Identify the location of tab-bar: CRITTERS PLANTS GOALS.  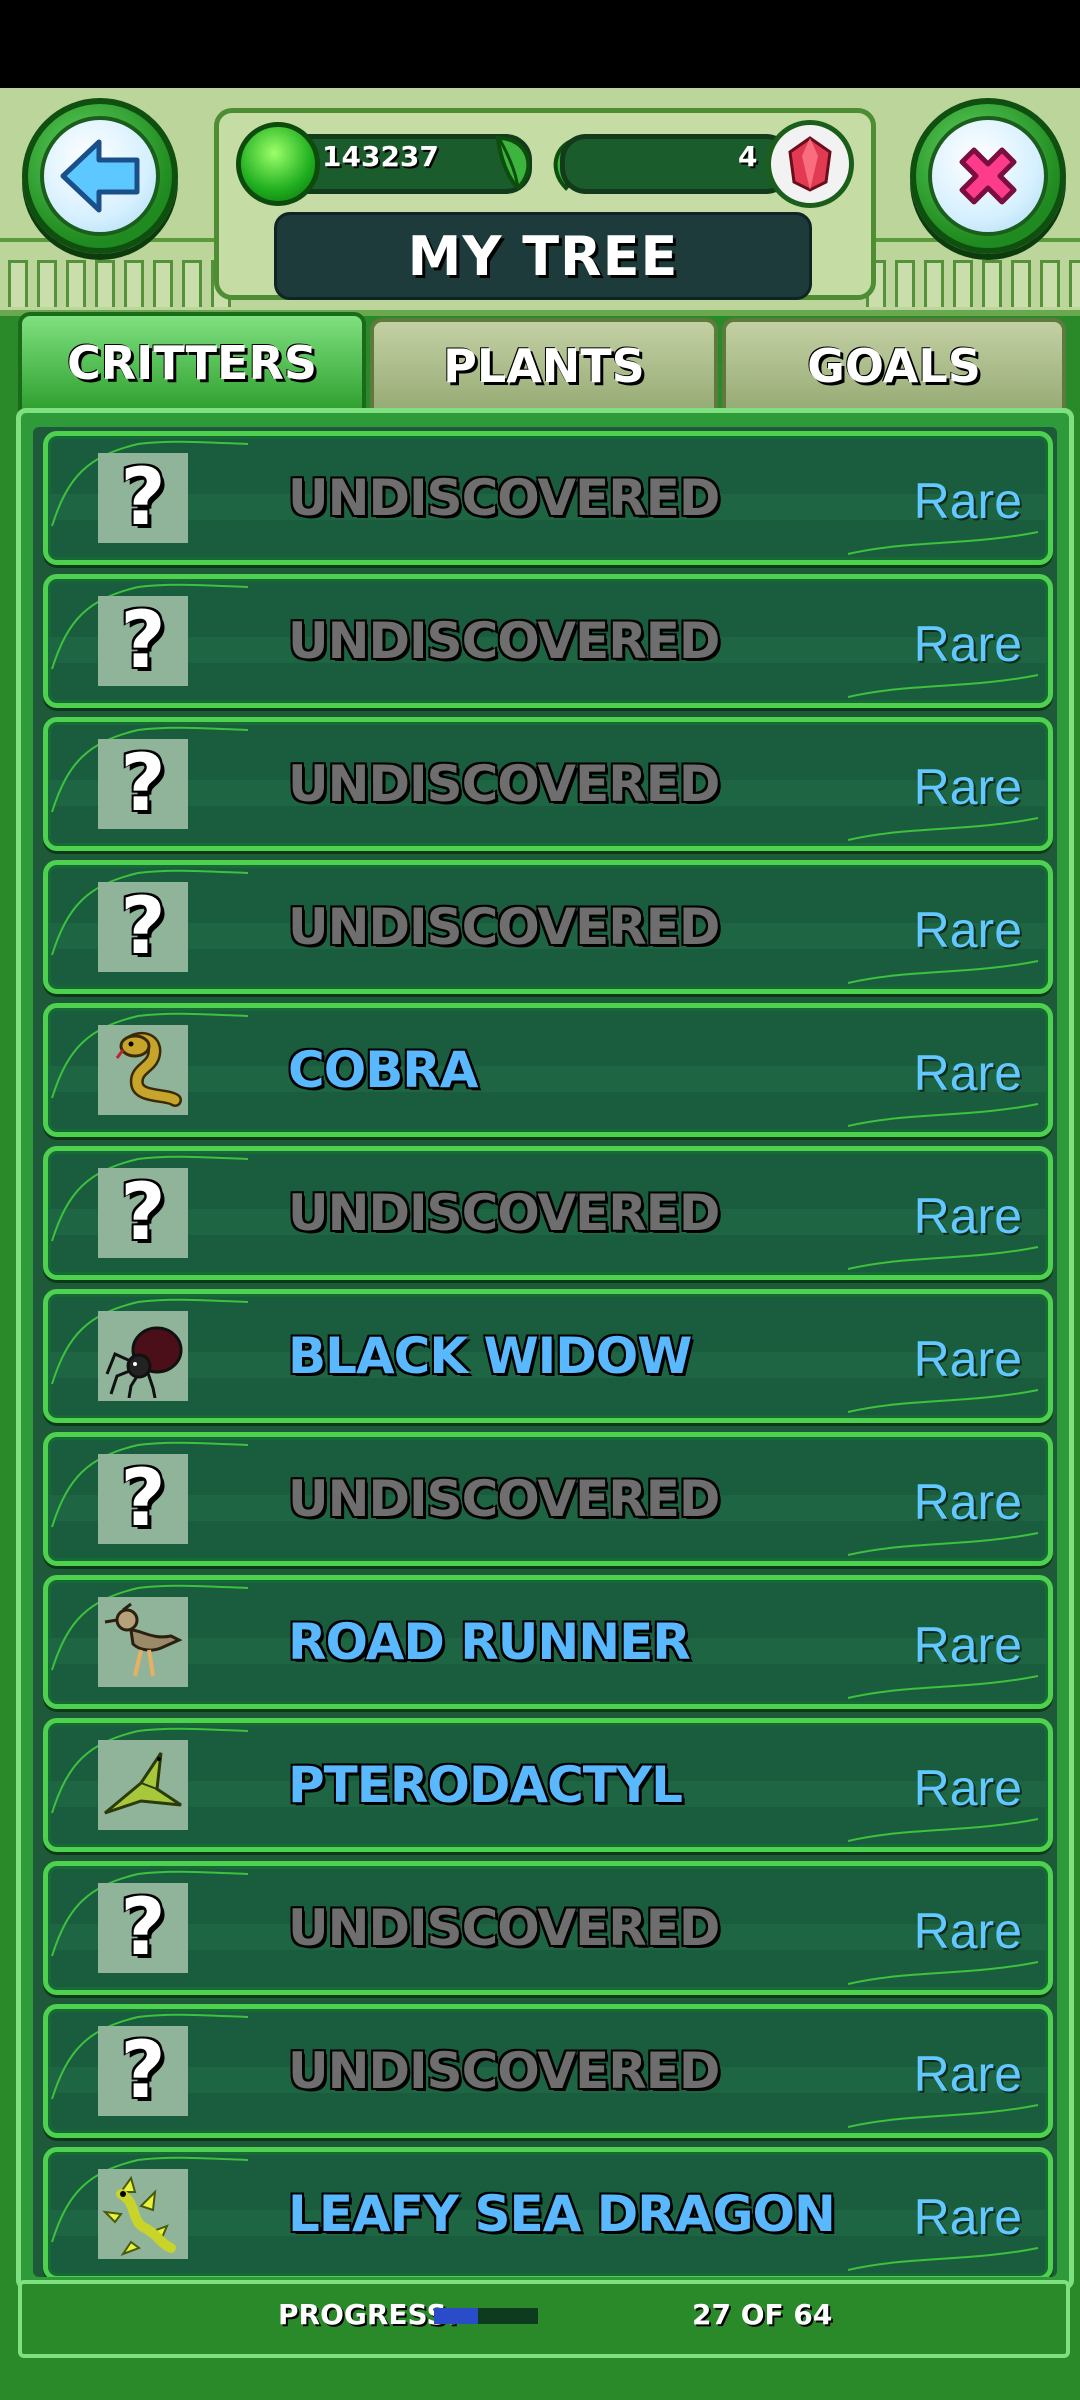
(542, 363).